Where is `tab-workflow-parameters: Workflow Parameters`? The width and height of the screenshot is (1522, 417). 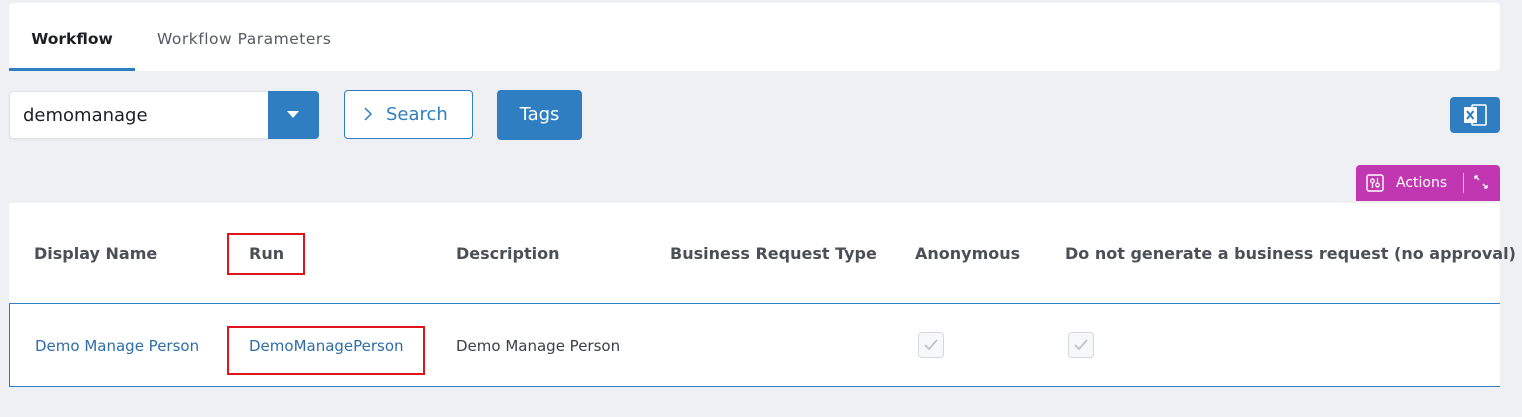 tab-workflow-parameters: Workflow Parameters is located at coordinates (244, 37).